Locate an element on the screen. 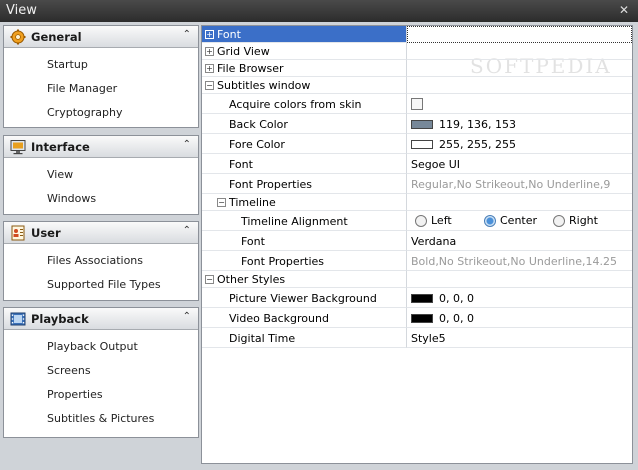 This screenshot has height=470, width=638. property-row-video-background: Video Background 0, 0, 0 is located at coordinates (417, 318).